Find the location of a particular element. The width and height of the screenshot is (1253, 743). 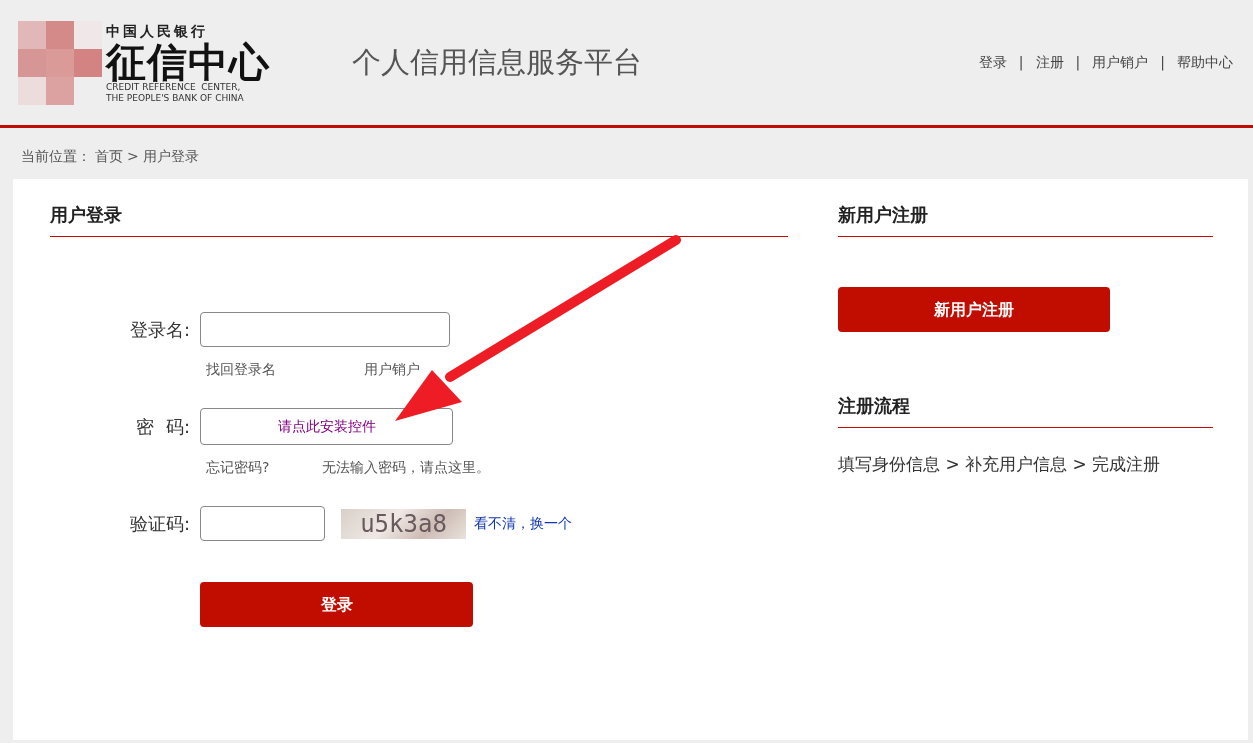

section-heading: 用户登录 is located at coordinates (419, 219).